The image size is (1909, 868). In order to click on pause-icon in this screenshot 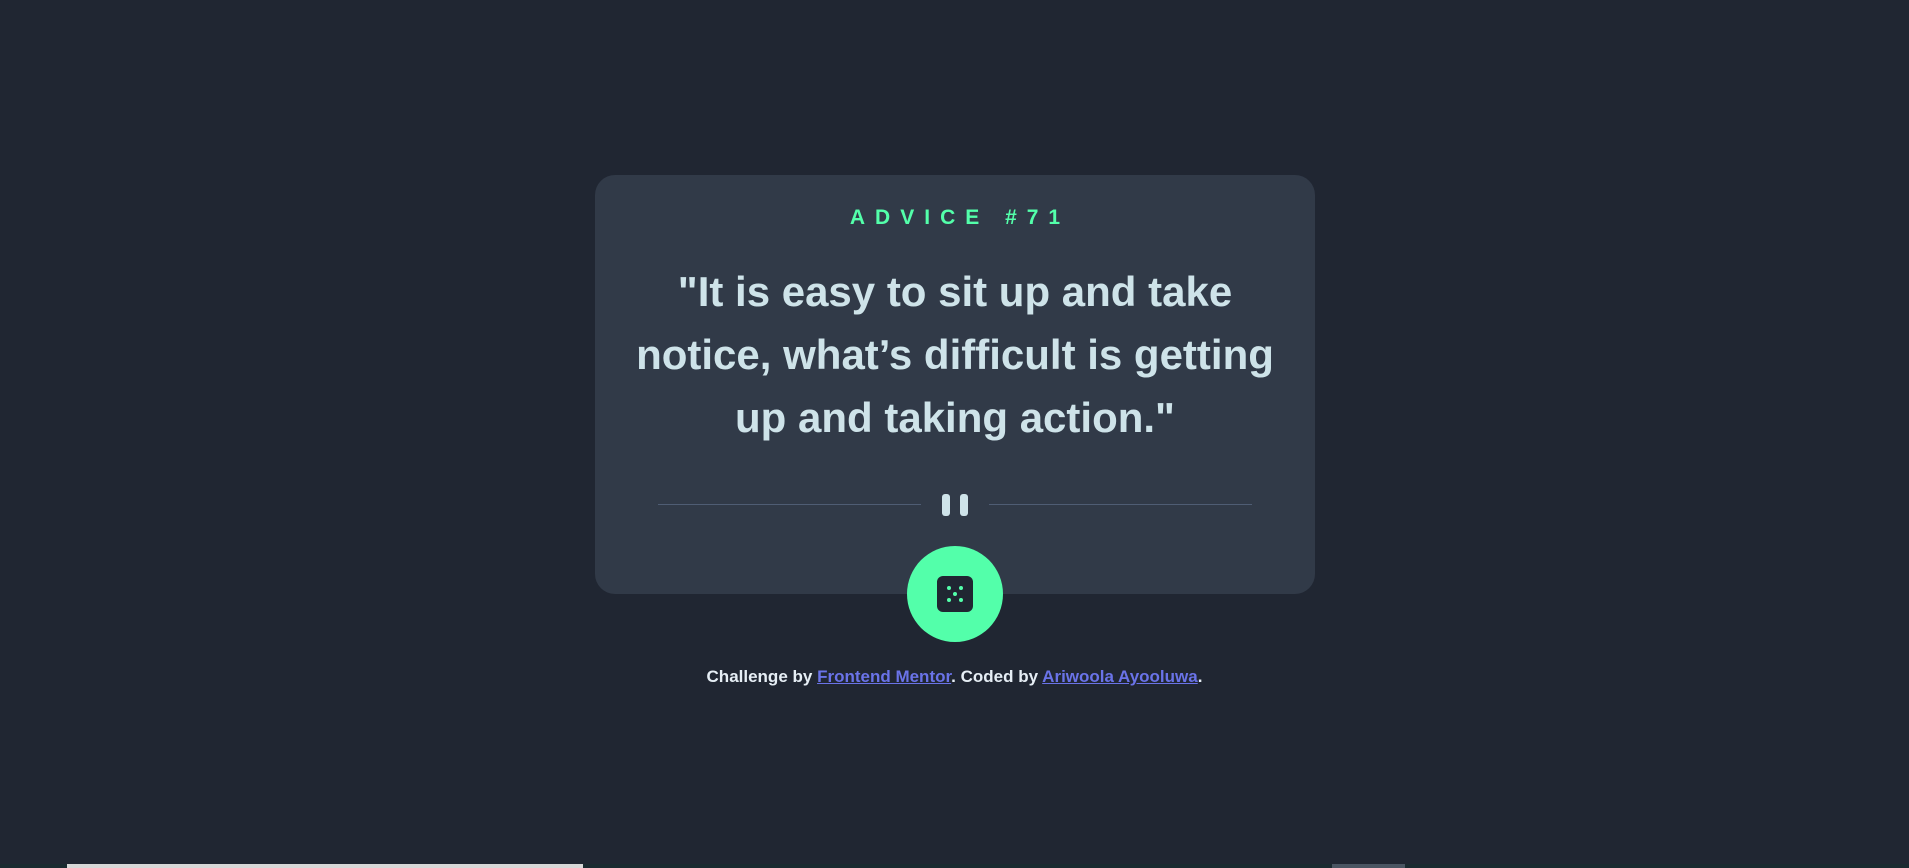, I will do `click(955, 505)`.